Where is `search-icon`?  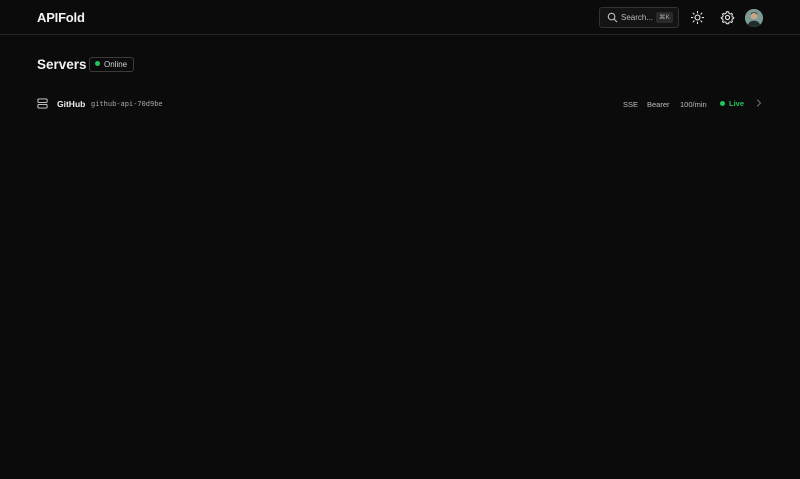 search-icon is located at coordinates (612, 17).